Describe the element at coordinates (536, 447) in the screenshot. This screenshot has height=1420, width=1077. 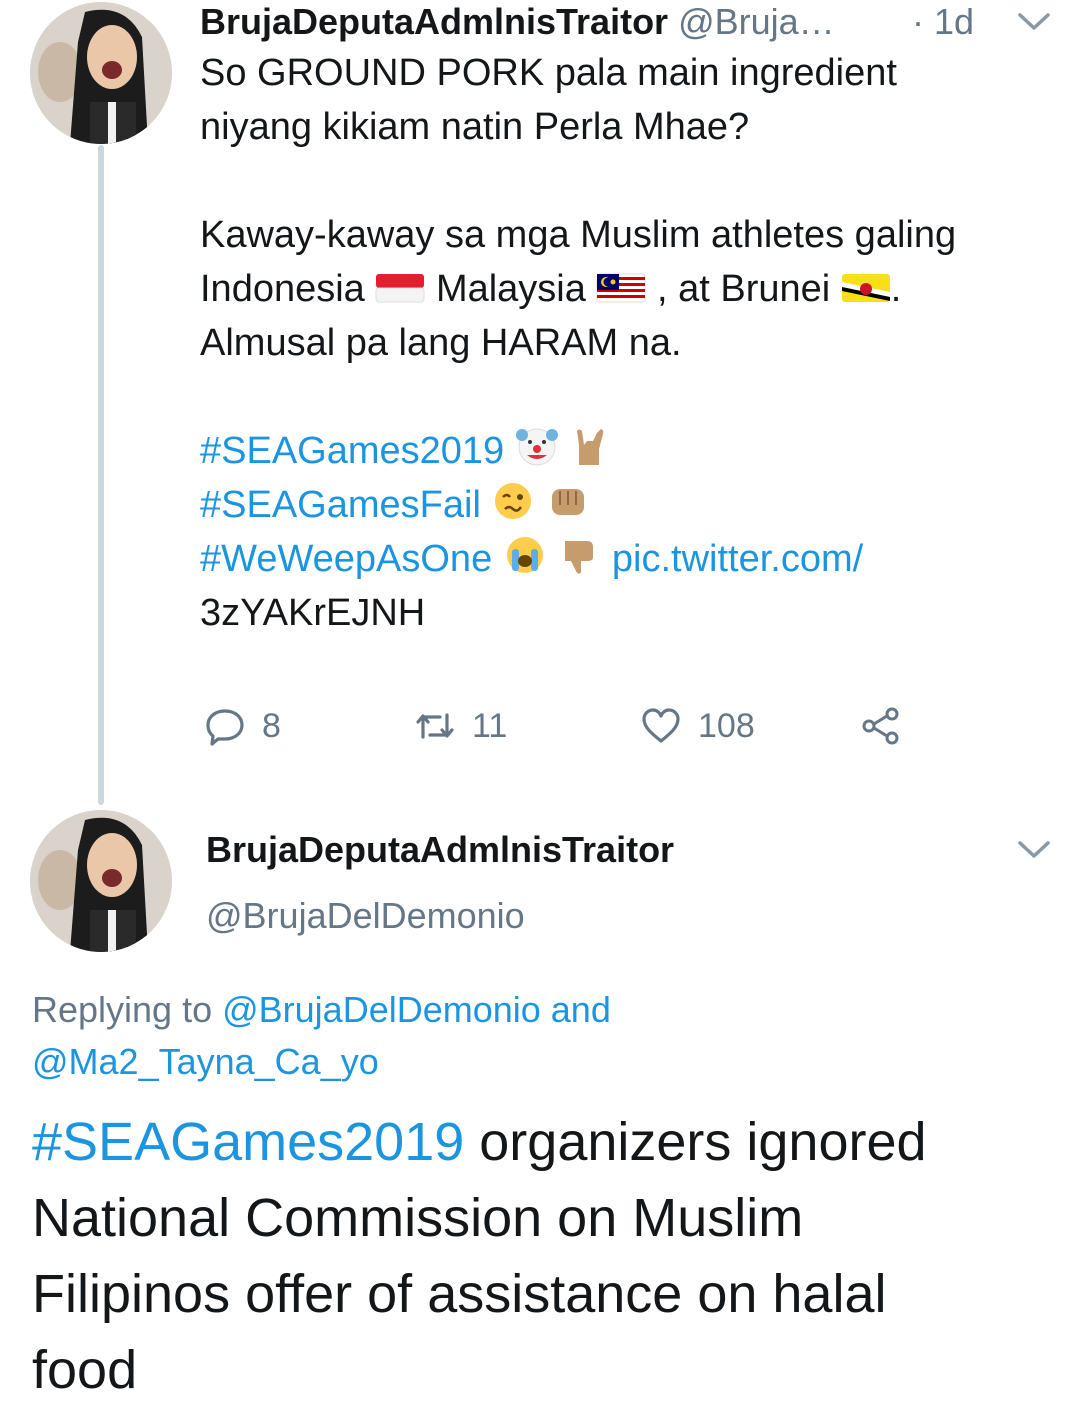
I see `clown-face-icon` at that location.